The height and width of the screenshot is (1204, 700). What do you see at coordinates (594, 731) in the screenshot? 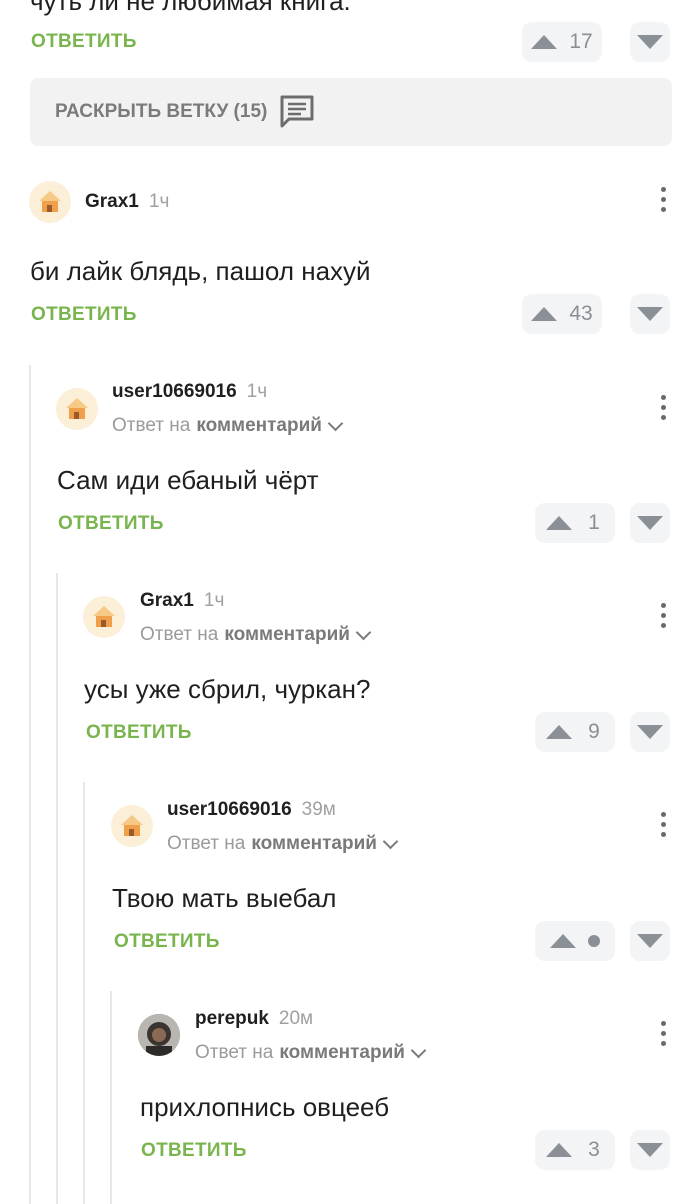
I see `vote-count: 9` at bounding box center [594, 731].